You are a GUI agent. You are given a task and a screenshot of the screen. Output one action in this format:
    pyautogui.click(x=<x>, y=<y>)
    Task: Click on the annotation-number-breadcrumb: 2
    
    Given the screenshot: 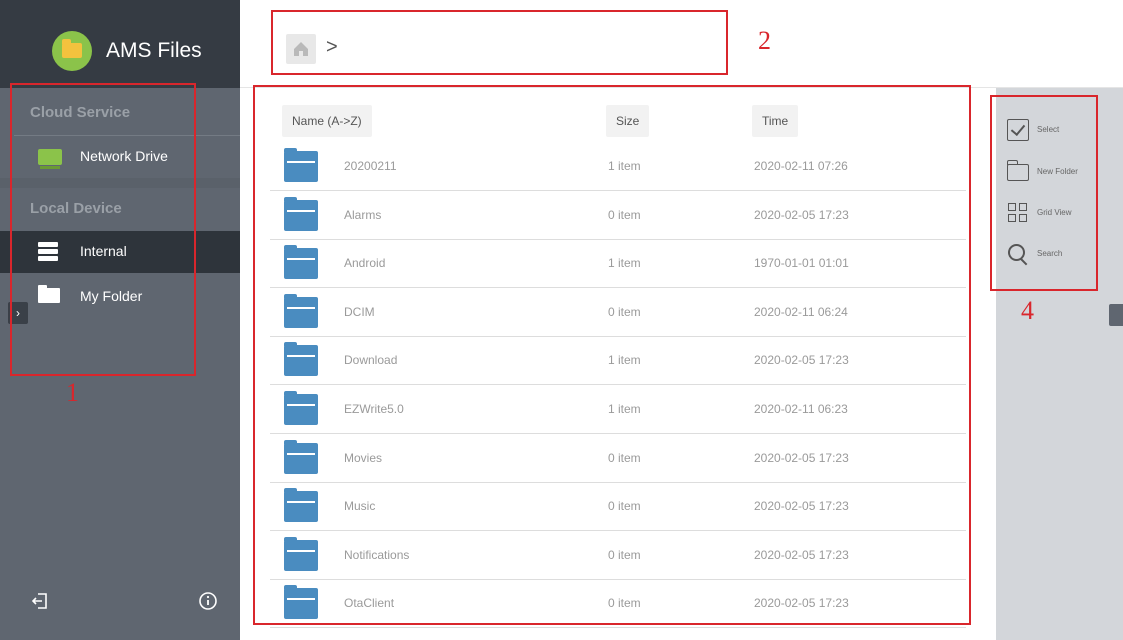 What is the action you would take?
    pyautogui.click(x=764, y=40)
    